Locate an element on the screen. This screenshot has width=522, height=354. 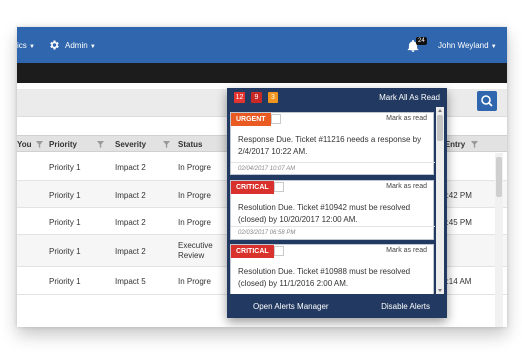
scroll-up-arrow-icon is located at coordinates (440, 110).